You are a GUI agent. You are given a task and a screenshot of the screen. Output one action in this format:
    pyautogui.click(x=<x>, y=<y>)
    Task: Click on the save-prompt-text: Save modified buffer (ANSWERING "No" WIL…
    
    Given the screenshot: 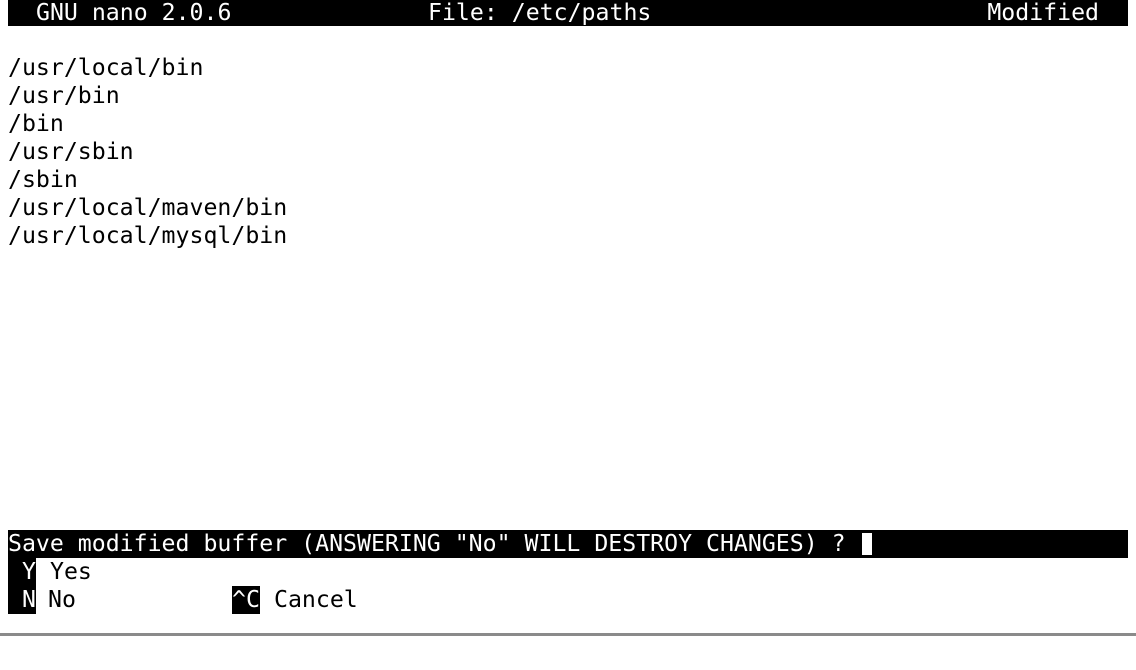 What is the action you would take?
    pyautogui.click(x=434, y=543)
    